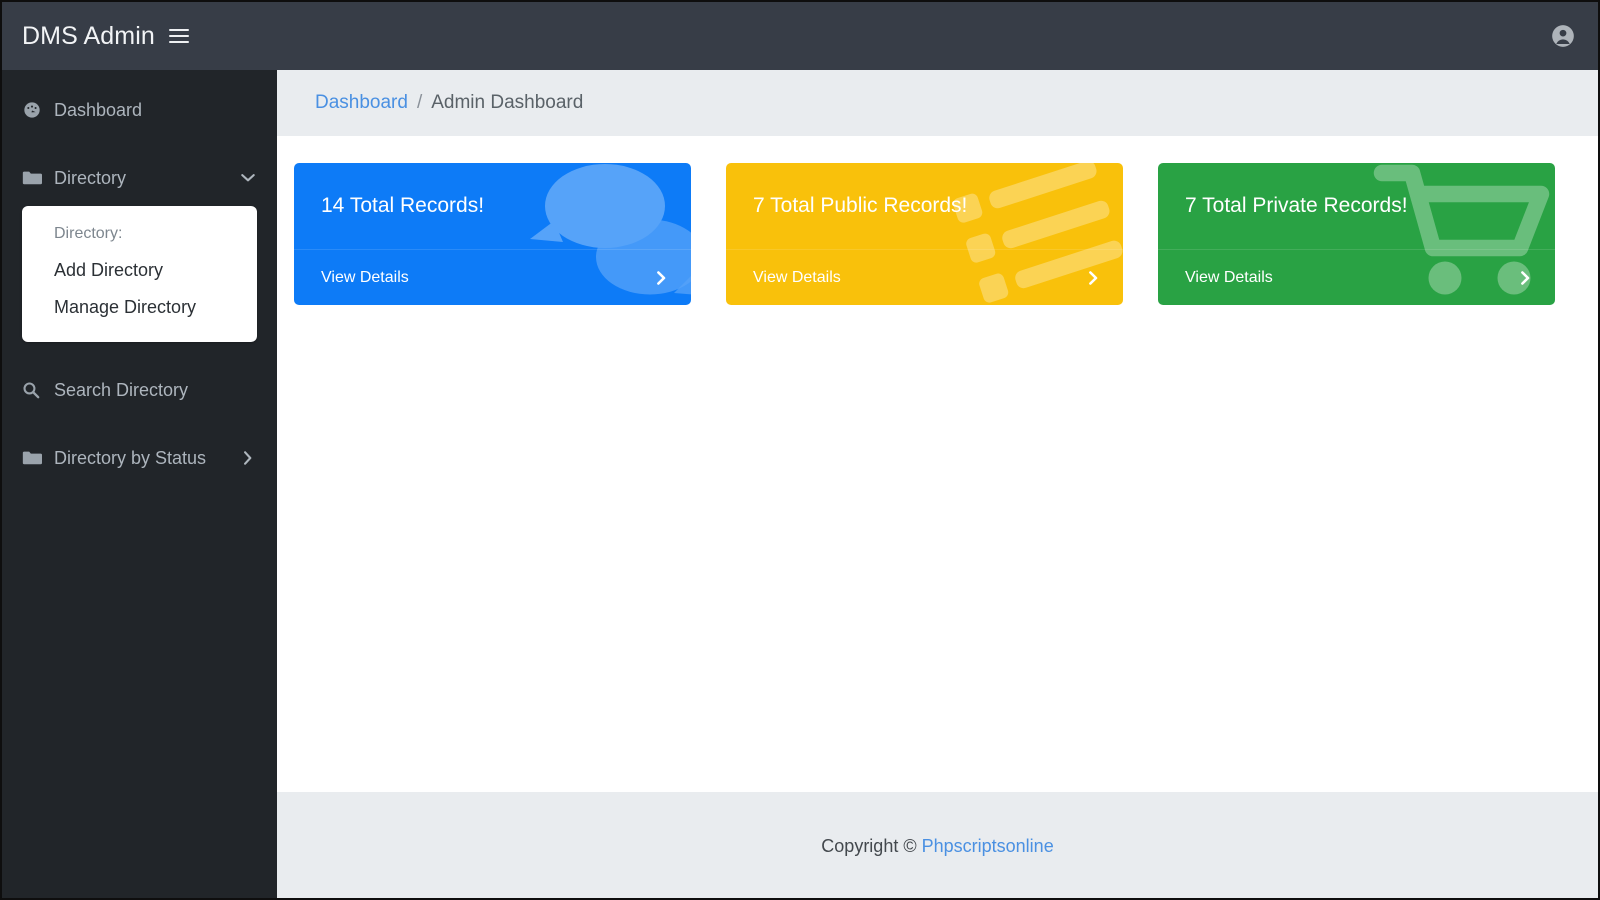 The width and height of the screenshot is (1600, 900). I want to click on sidebar-item-label: Directory by Status, so click(130, 457).